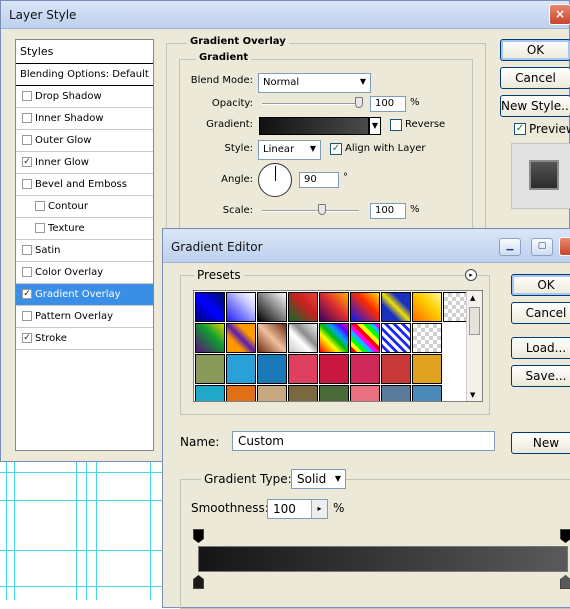 The height and width of the screenshot is (609, 570). Describe the element at coordinates (84, 207) in the screenshot. I see `style-item-contour: Contour` at that location.